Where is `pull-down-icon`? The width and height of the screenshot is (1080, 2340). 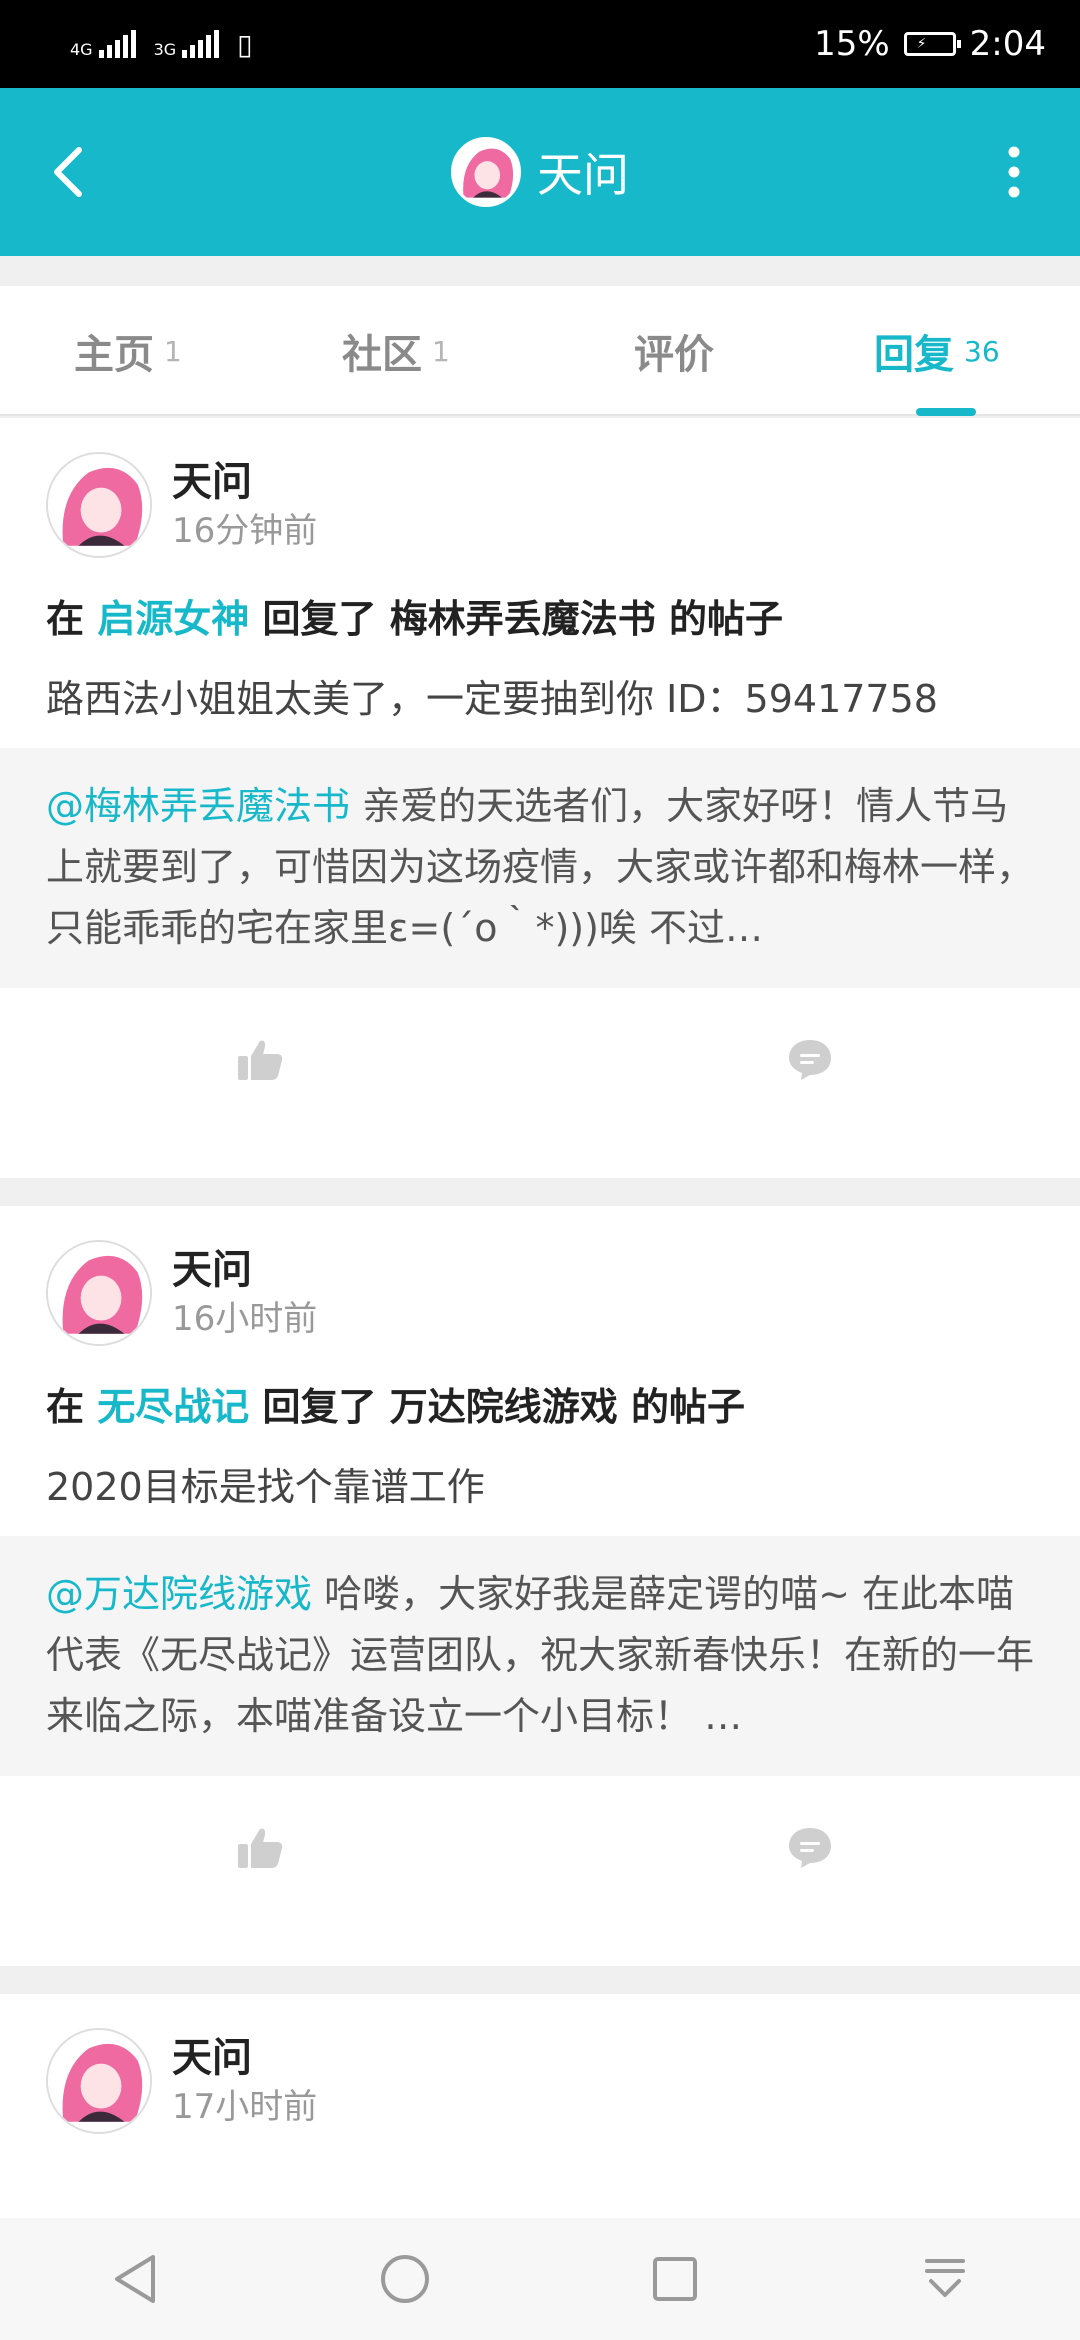
pull-down-icon is located at coordinates (945, 2278).